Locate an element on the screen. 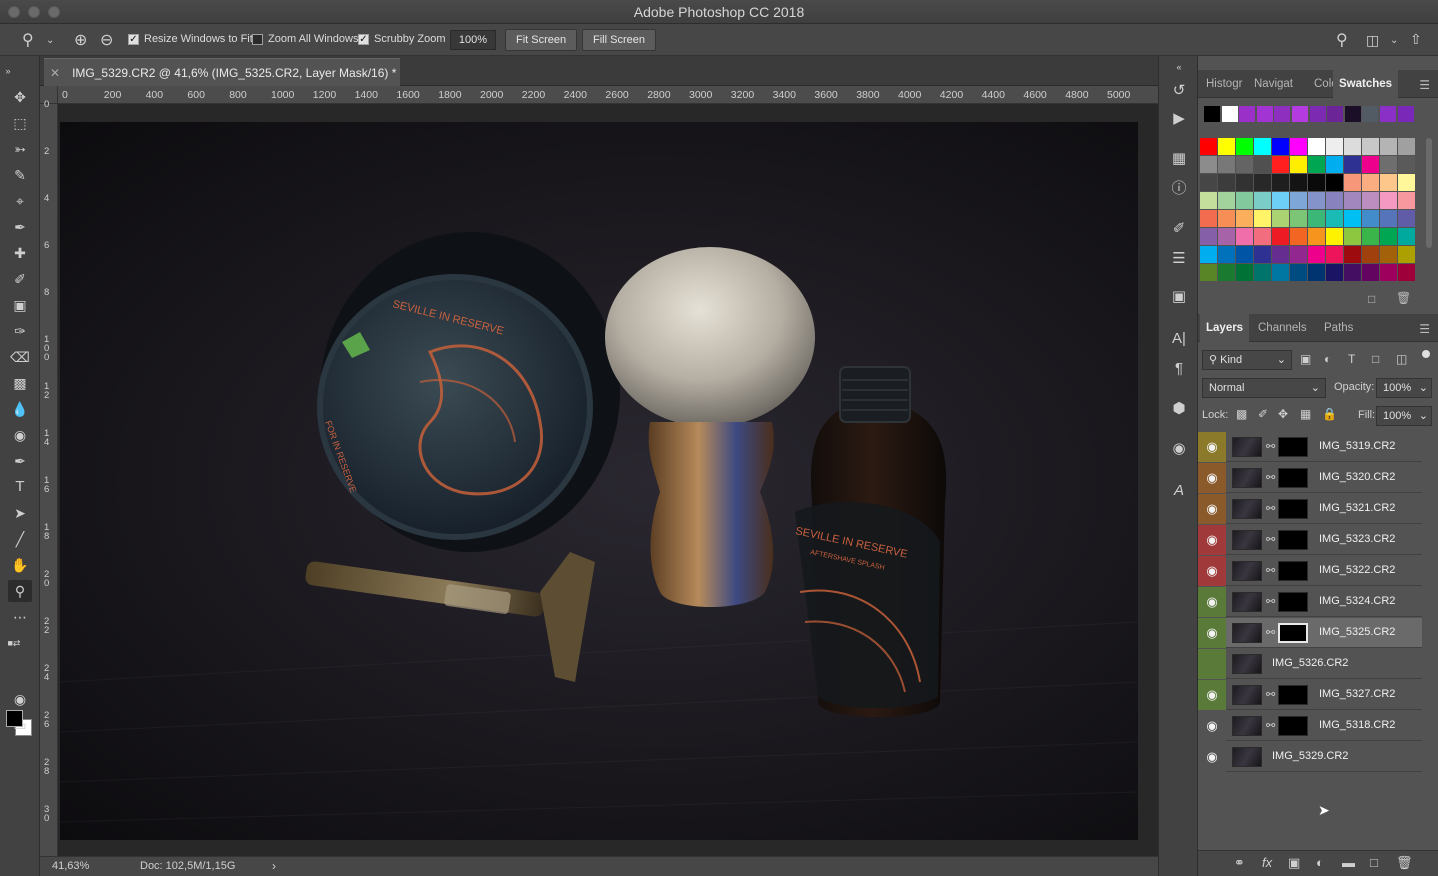 The image size is (1438, 876). swatches-scrollbar is located at coordinates (1429, 193).